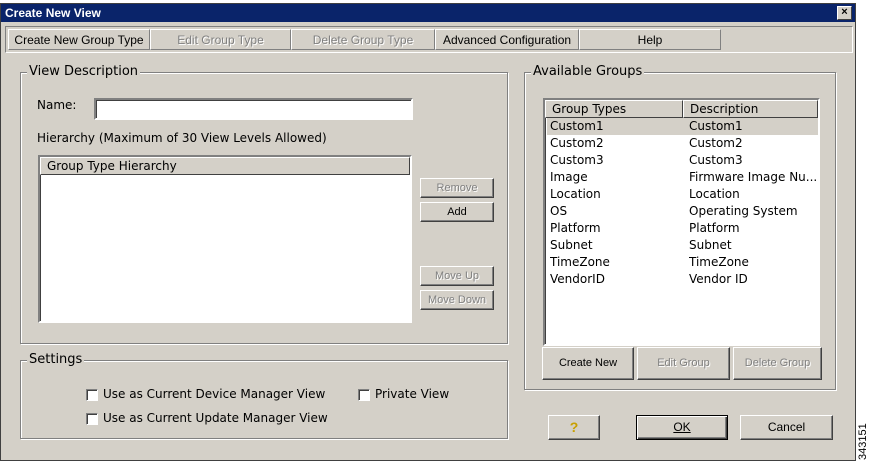  What do you see at coordinates (718, 279) in the screenshot?
I see `description-cell: Vendor ID` at bounding box center [718, 279].